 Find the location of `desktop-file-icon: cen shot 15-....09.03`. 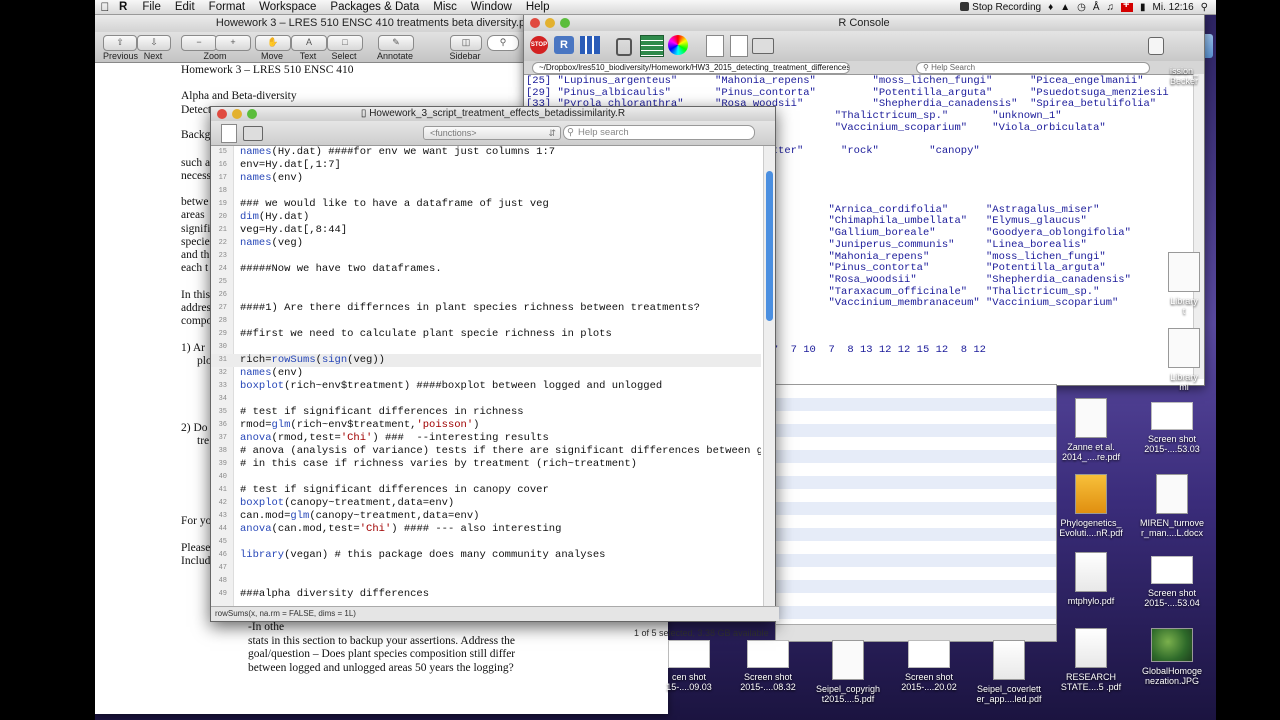

desktop-file-icon: cen shot 15-....09.03 is located at coordinates (689, 666).